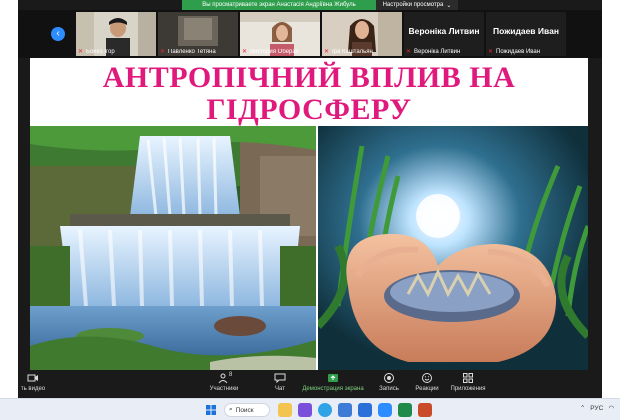  Describe the element at coordinates (32, 378) in the screenshot. I see `video-camera-icon` at that location.